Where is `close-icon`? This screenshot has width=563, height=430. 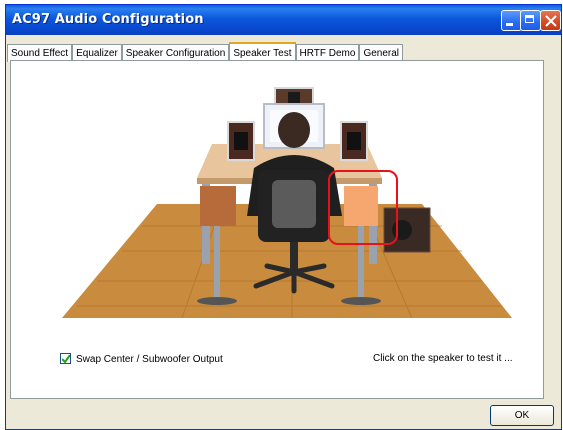
close-icon is located at coordinates (551, 21).